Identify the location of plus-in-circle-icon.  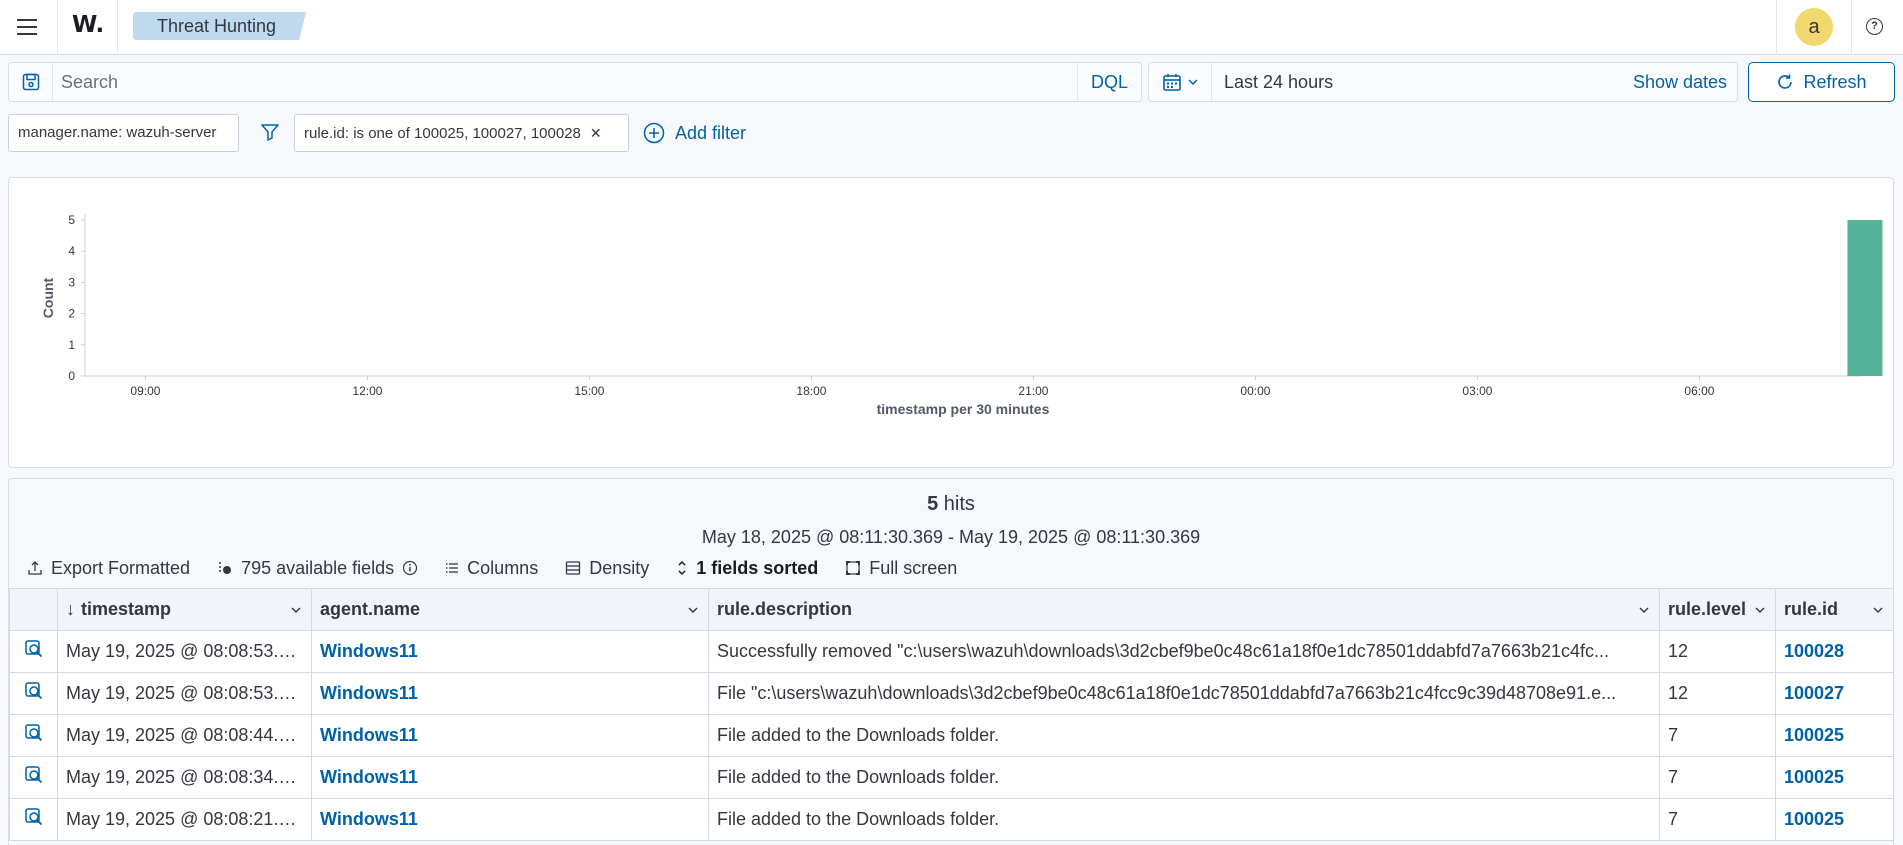
(654, 133).